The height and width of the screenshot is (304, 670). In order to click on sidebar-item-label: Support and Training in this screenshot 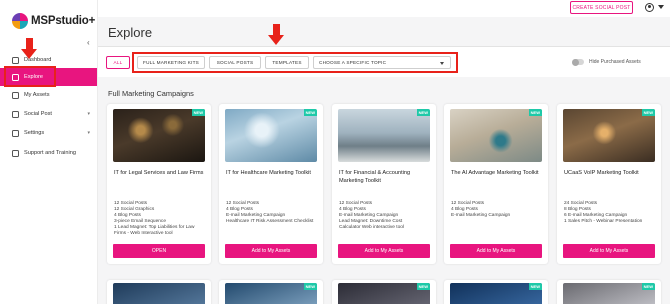, I will do `click(50, 153)`.